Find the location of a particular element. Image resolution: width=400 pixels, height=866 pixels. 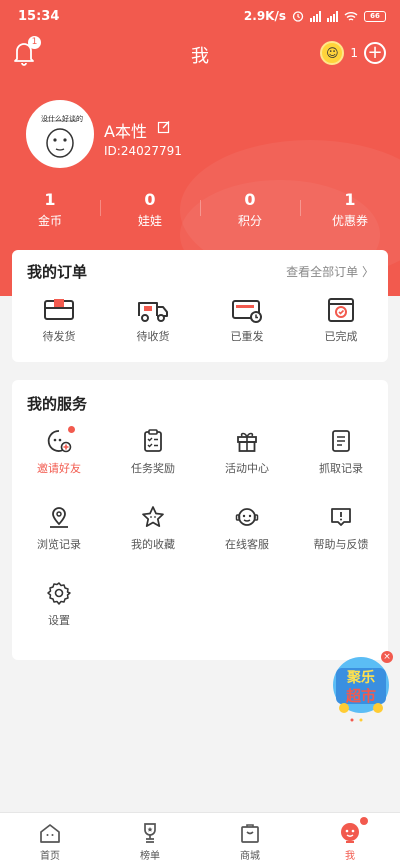

tab-label: 首页 is located at coordinates (50, 856).